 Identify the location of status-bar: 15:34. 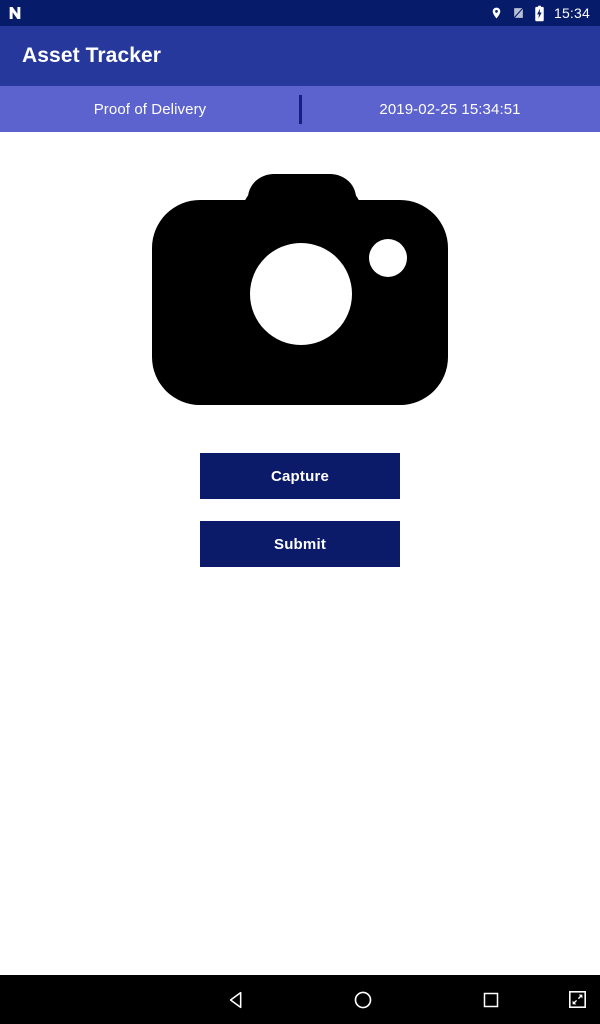
(300, 13).